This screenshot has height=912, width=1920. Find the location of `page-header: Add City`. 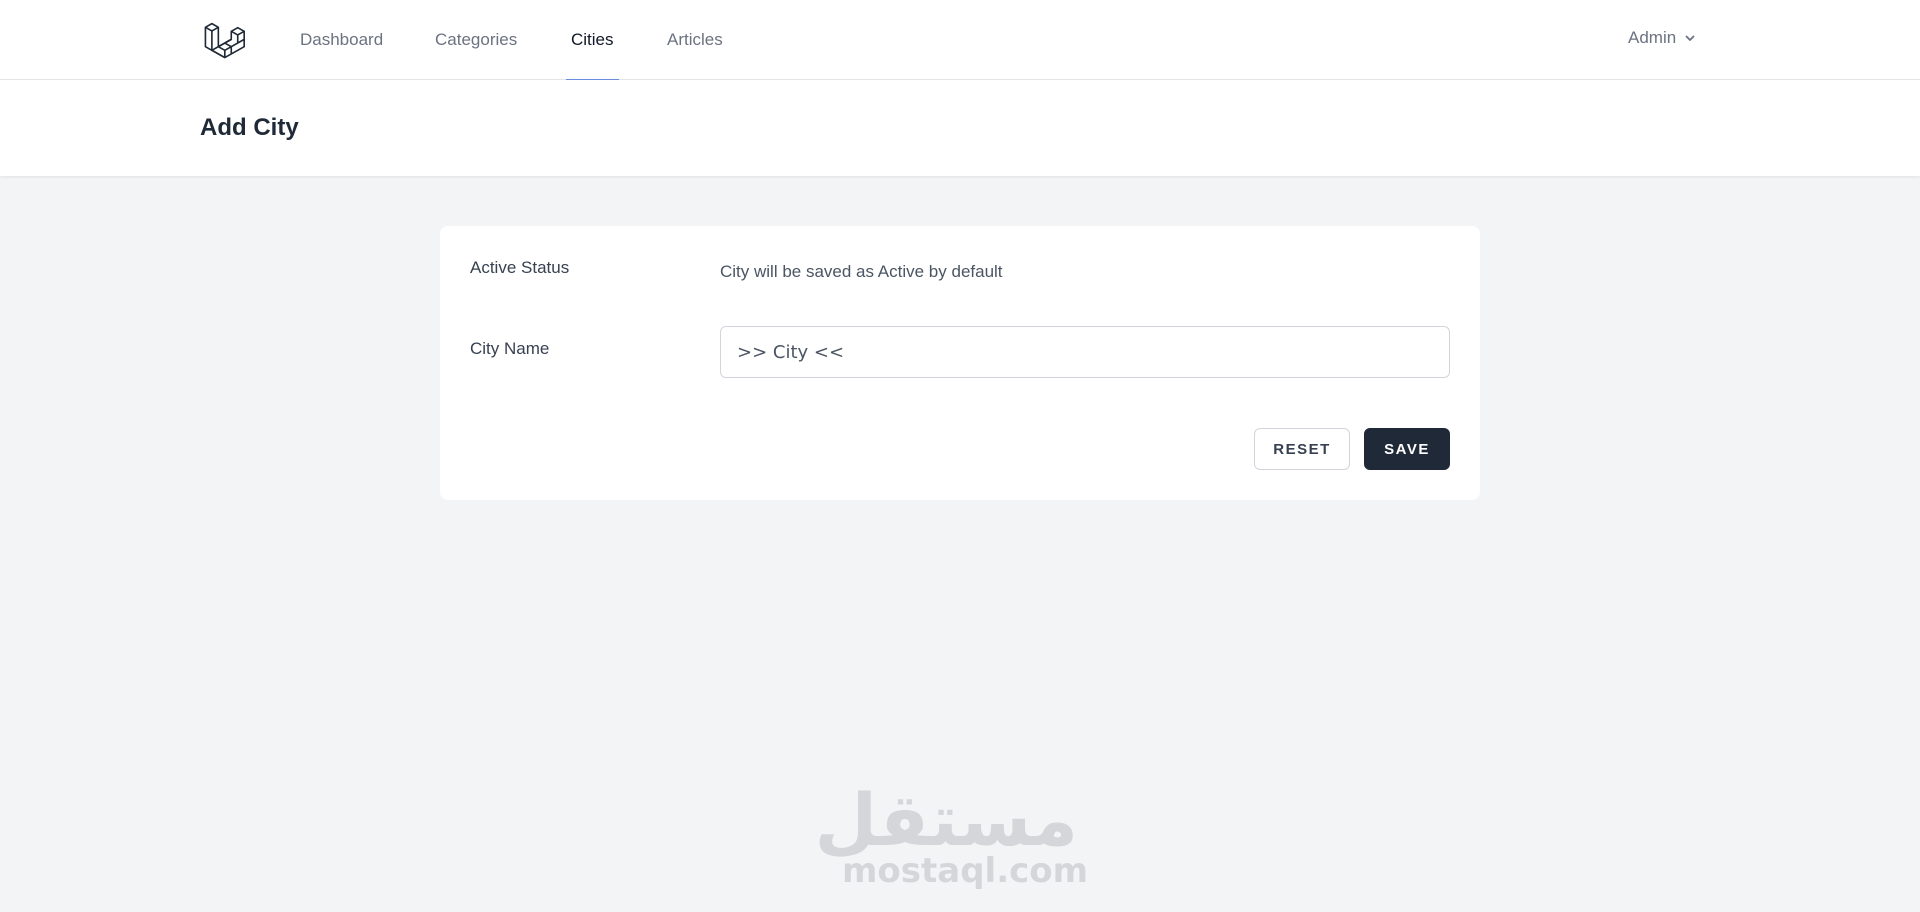

page-header: Add City is located at coordinates (960, 128).